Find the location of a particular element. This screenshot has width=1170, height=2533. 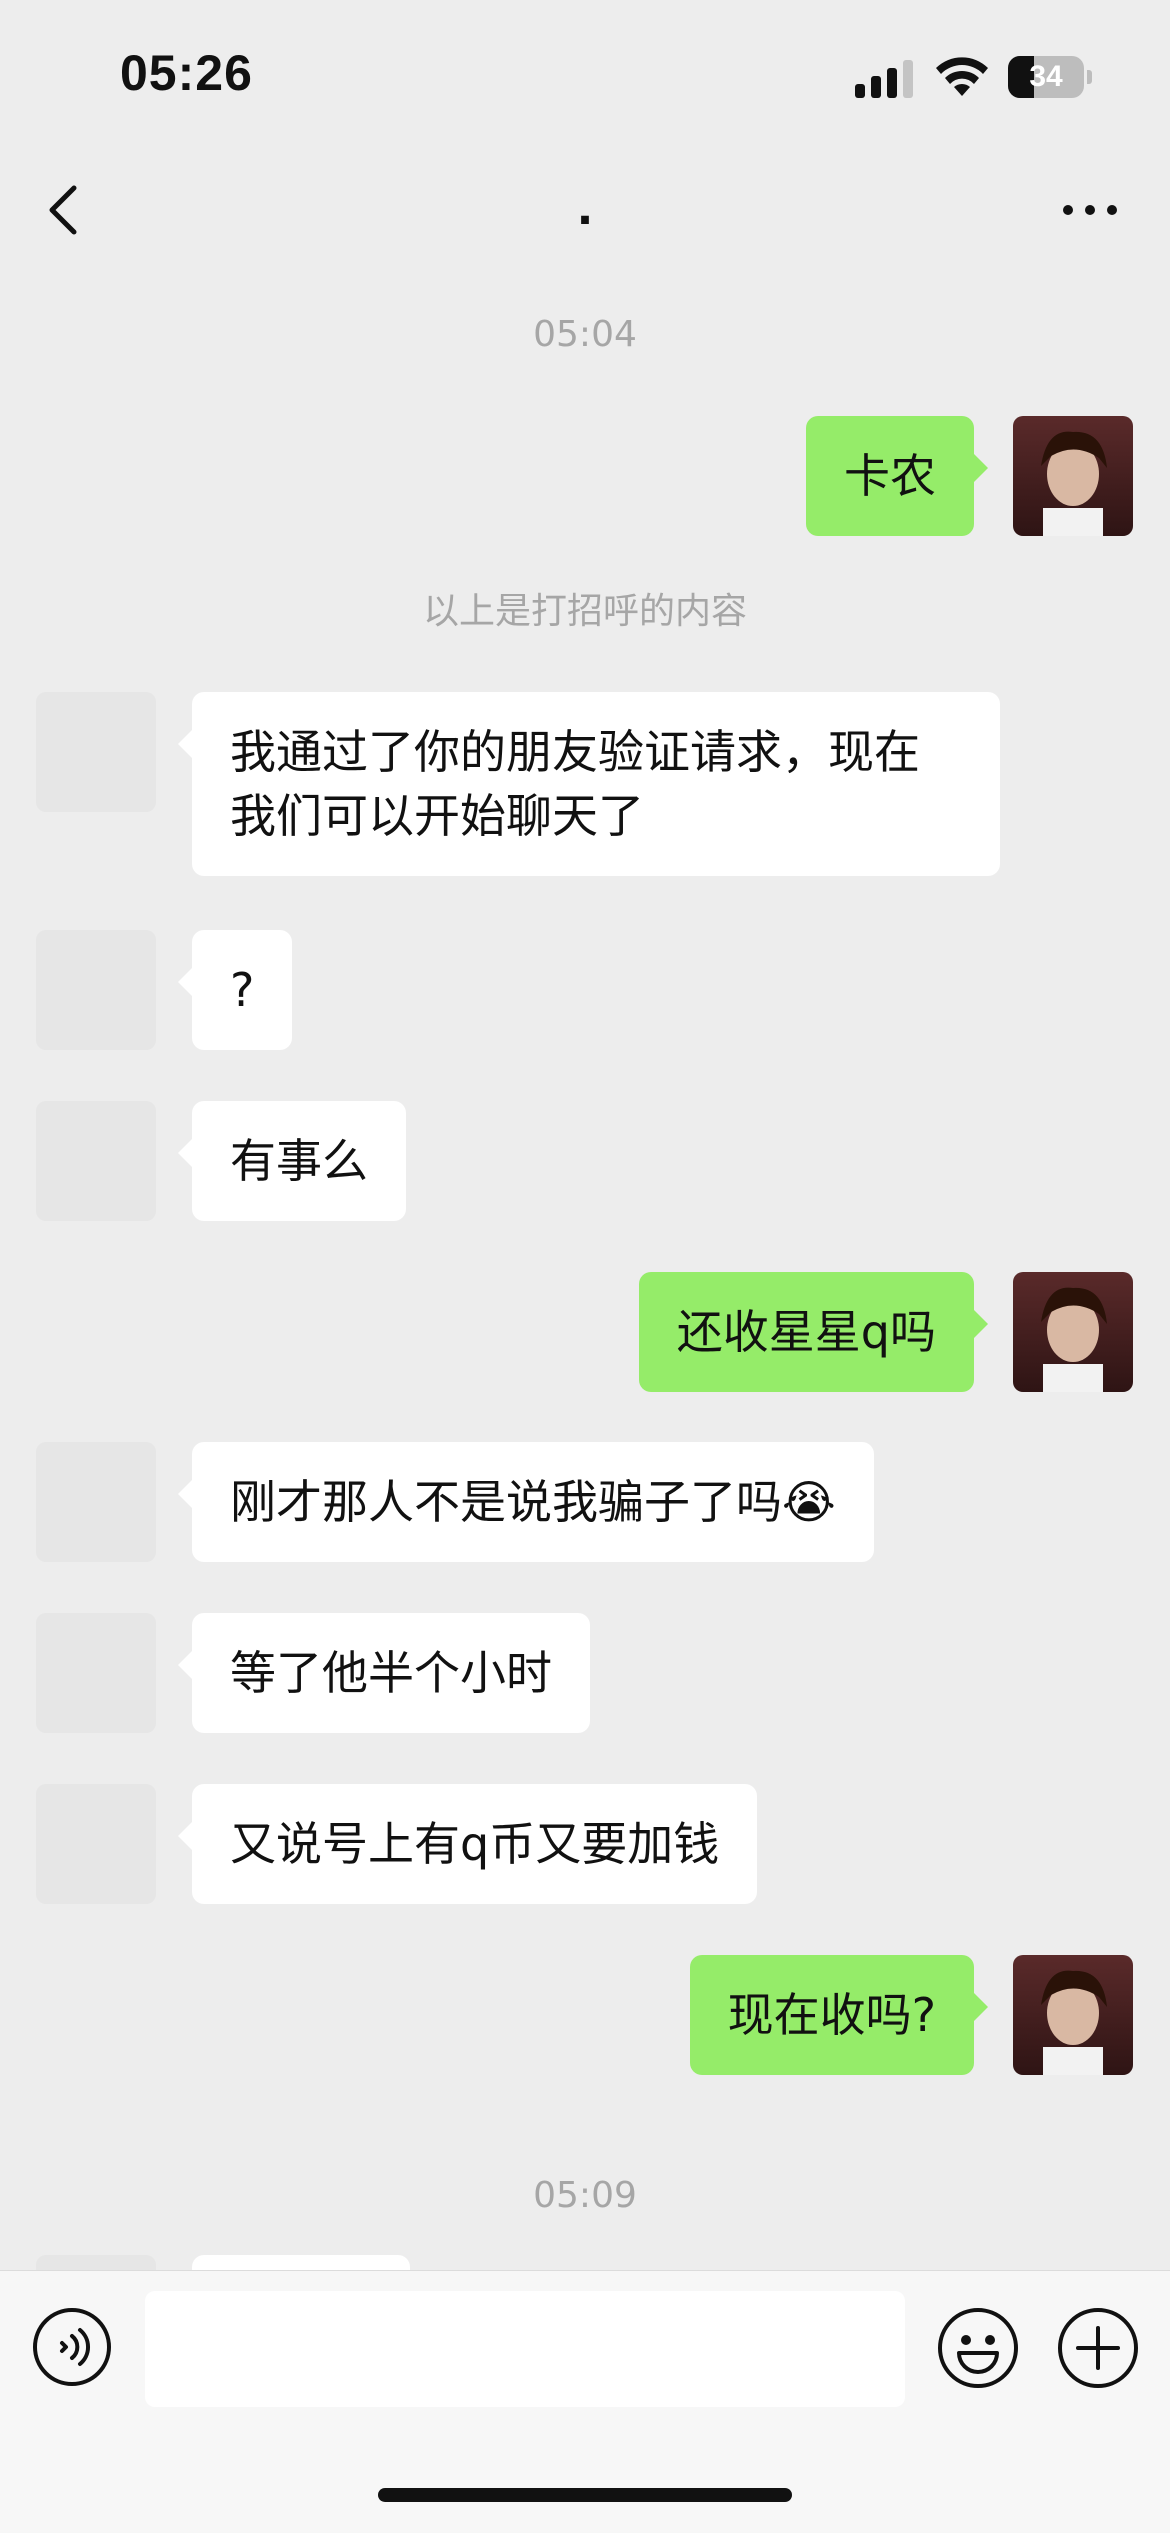

wifi-icon is located at coordinates (962, 76).